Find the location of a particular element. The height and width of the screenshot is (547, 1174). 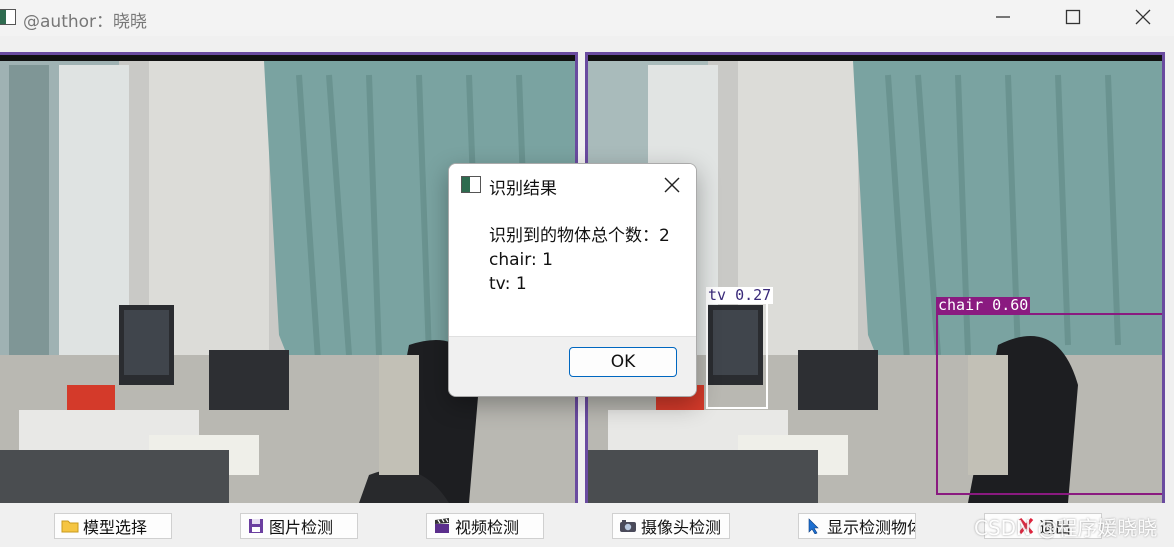

select-model-button: 模型选择 is located at coordinates (113, 526).